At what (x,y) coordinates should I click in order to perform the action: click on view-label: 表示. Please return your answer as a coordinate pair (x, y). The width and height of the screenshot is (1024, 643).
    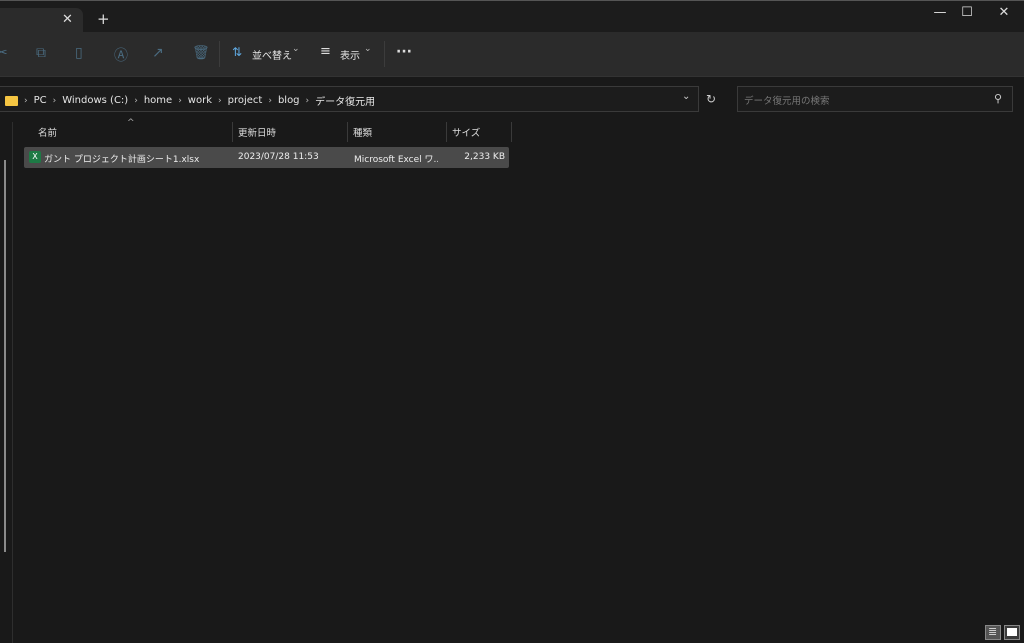
    Looking at the image, I should click on (350, 56).